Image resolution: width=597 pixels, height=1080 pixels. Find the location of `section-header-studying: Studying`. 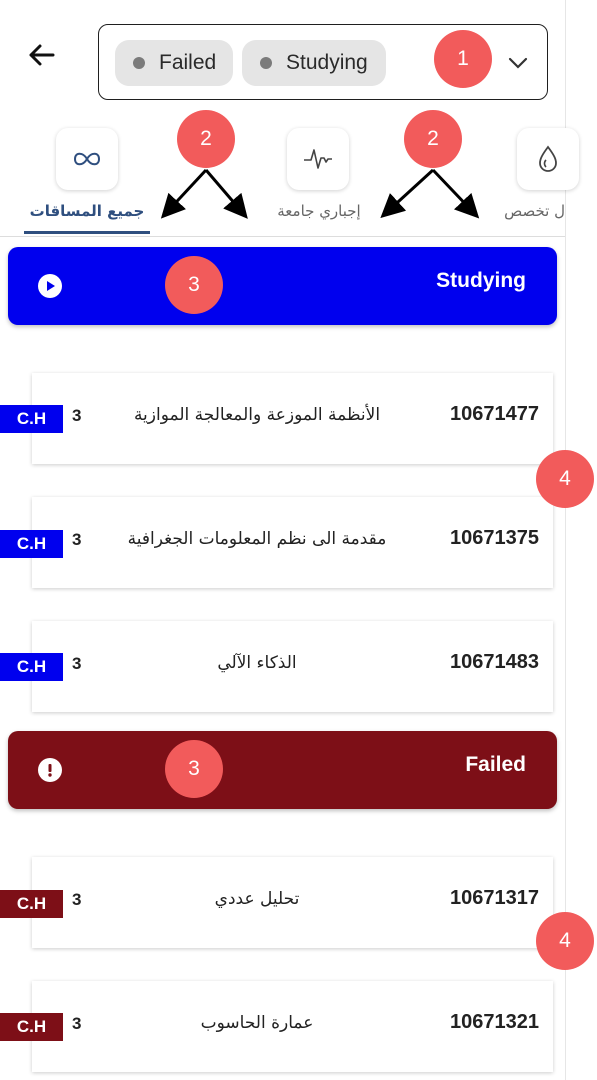

section-header-studying: Studying is located at coordinates (282, 286).